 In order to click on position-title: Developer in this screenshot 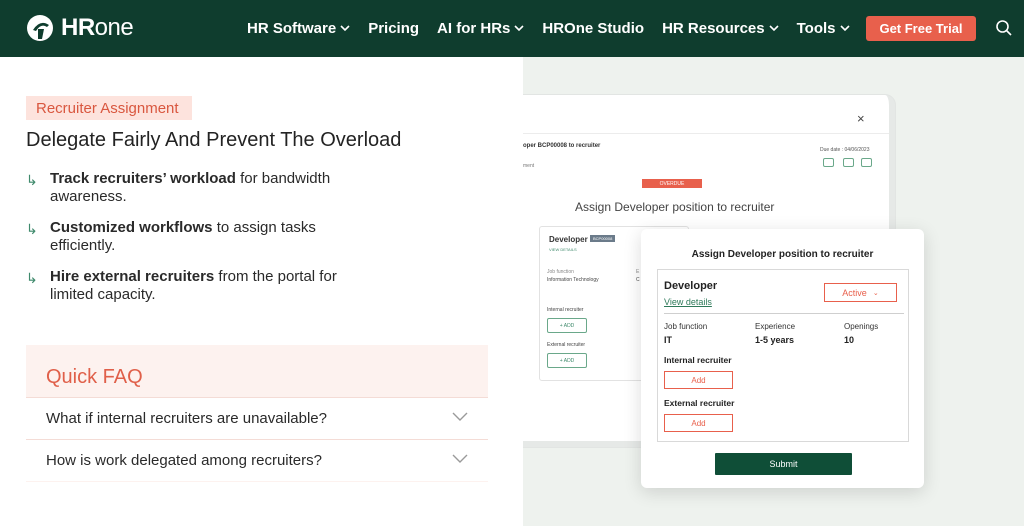, I will do `click(691, 286)`.